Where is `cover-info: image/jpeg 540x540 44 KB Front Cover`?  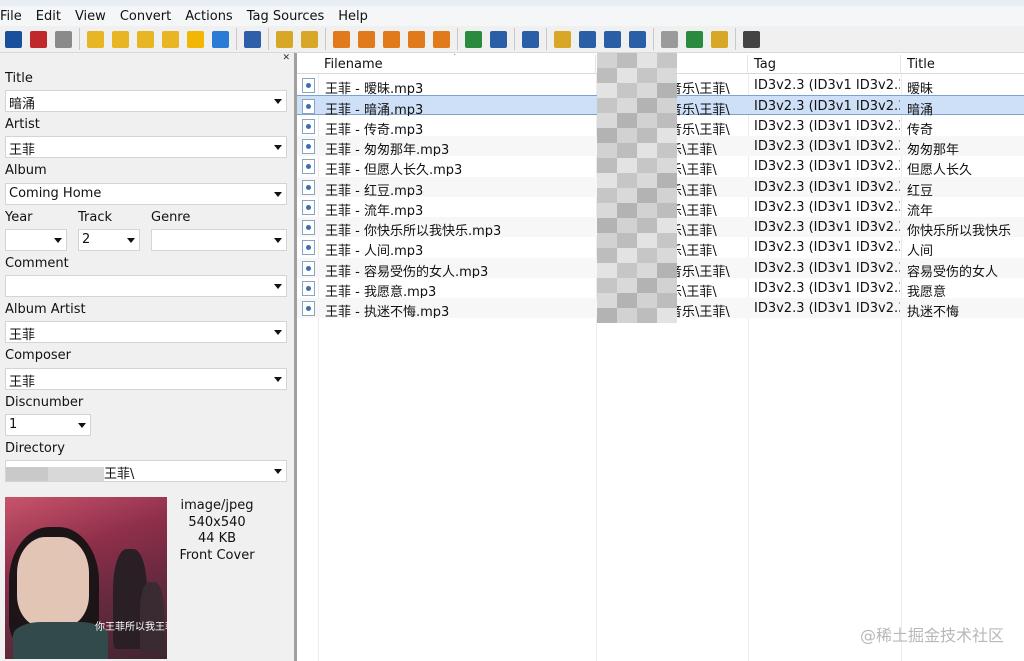 cover-info: image/jpeg 540x540 44 KB Front Cover is located at coordinates (217, 531).